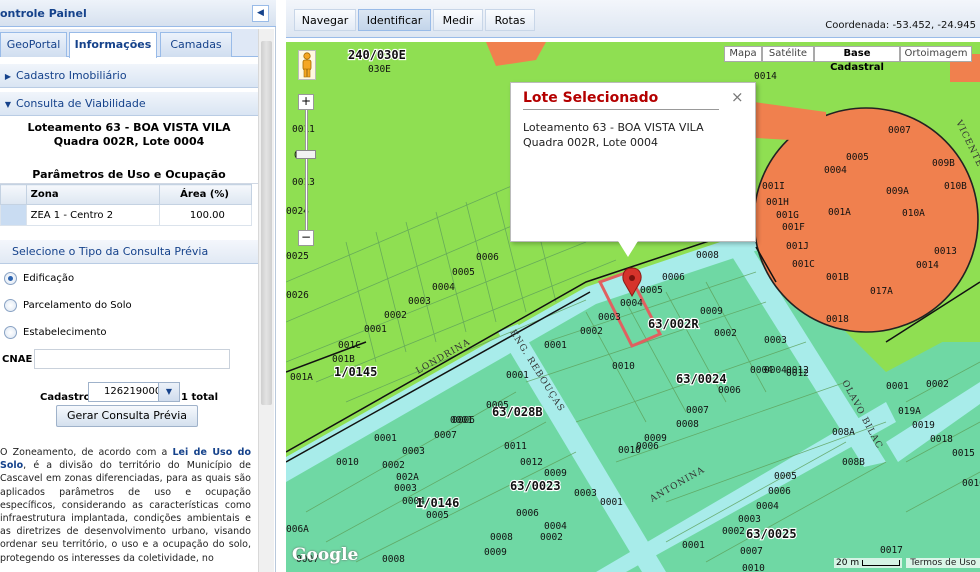 This screenshot has width=980, height=572. I want to click on lot-number-label: 001A, so click(839, 212).